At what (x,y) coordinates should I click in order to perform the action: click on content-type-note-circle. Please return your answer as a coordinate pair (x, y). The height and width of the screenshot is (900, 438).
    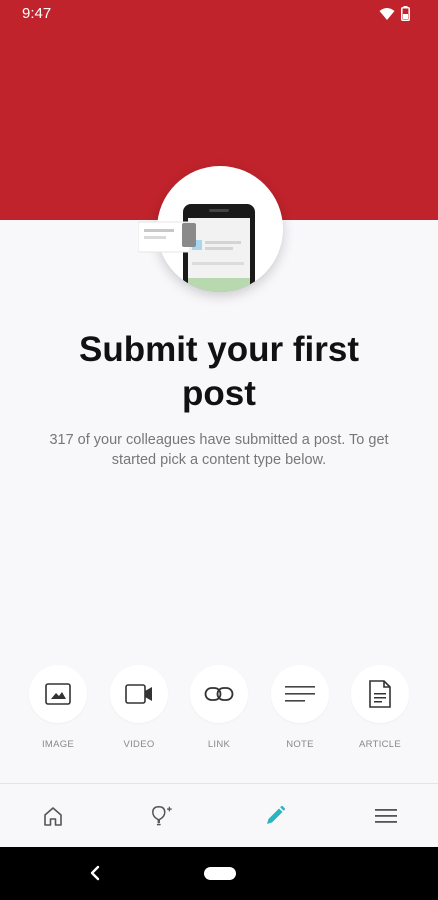
    Looking at the image, I should click on (300, 694).